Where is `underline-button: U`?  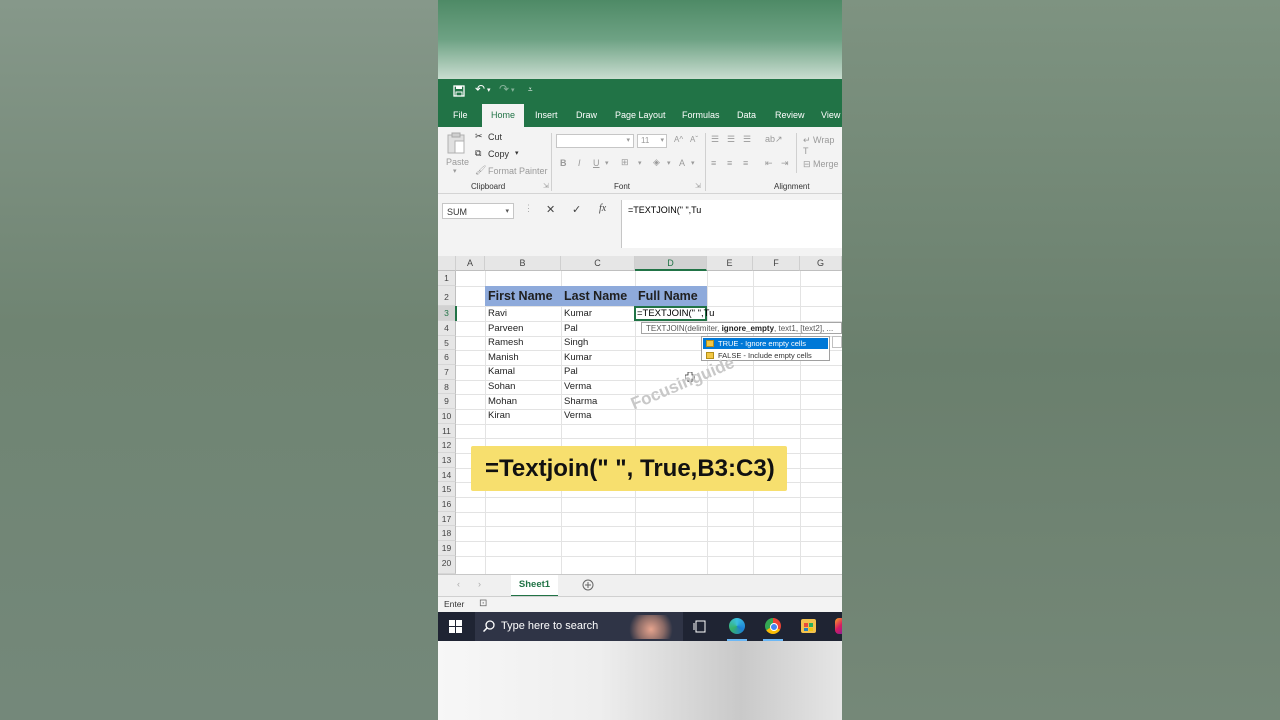
underline-button: U is located at coordinates (596, 163).